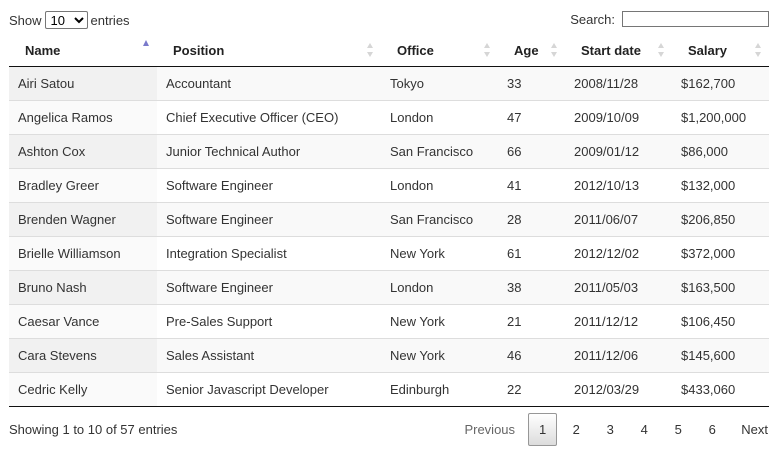 This screenshot has height=454, width=783. What do you see at coordinates (389, 21) in the screenshot?
I see `table-controls: Show 10 entries Search:` at bounding box center [389, 21].